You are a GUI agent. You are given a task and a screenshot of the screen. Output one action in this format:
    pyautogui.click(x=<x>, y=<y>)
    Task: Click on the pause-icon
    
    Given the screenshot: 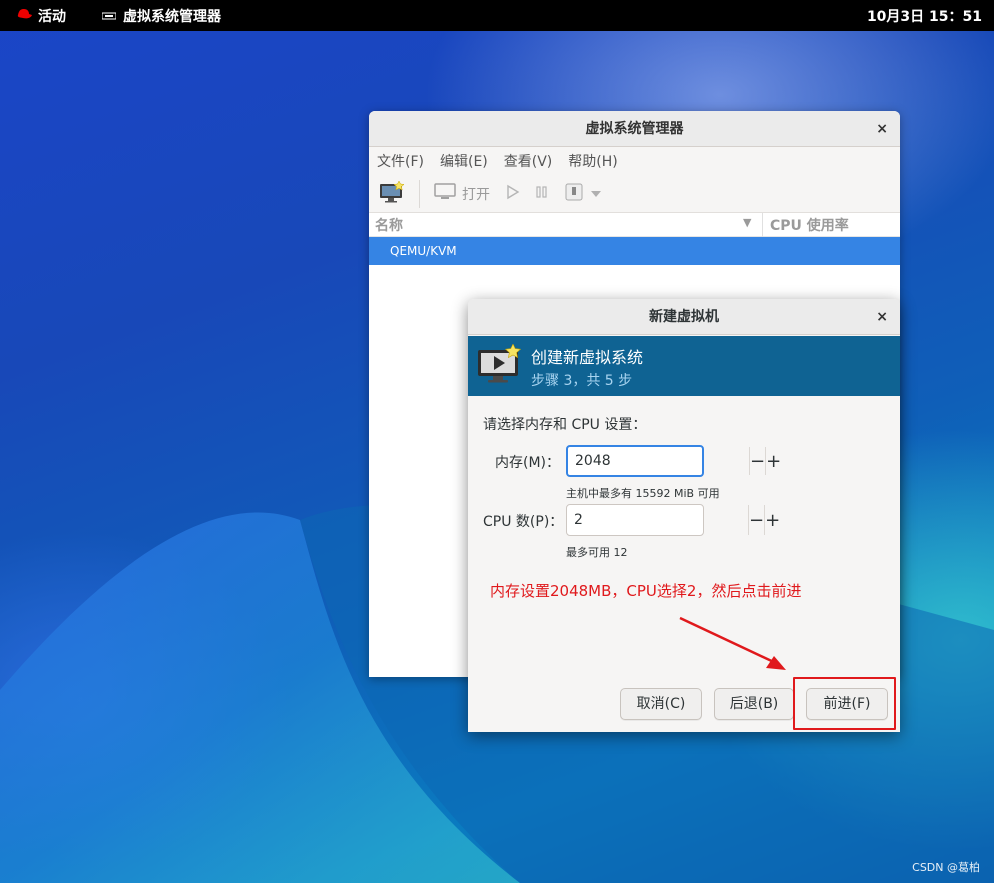 What is the action you would take?
    pyautogui.click(x=542, y=194)
    